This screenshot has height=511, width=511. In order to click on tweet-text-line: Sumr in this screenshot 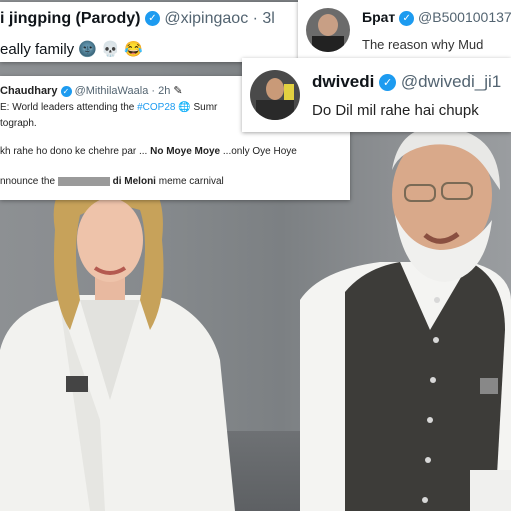, I will do `click(205, 107)`.